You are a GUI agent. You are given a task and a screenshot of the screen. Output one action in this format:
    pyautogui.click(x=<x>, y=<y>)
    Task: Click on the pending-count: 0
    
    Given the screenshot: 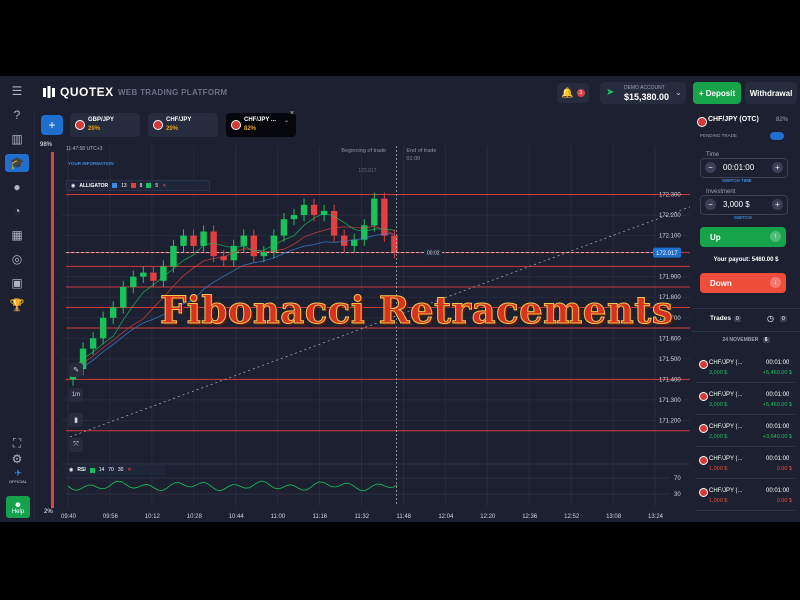 What is the action you would take?
    pyautogui.click(x=783, y=319)
    